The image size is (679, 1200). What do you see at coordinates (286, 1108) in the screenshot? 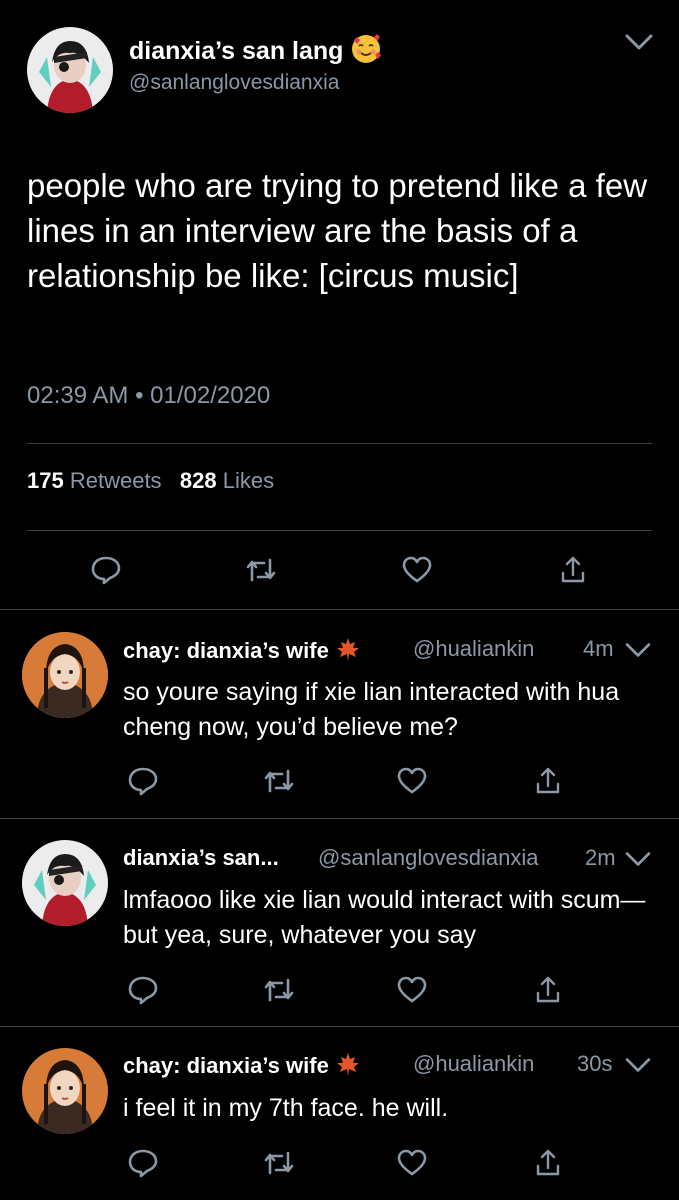
I see `reply-text: i feel it in my 7th face. he will.` at bounding box center [286, 1108].